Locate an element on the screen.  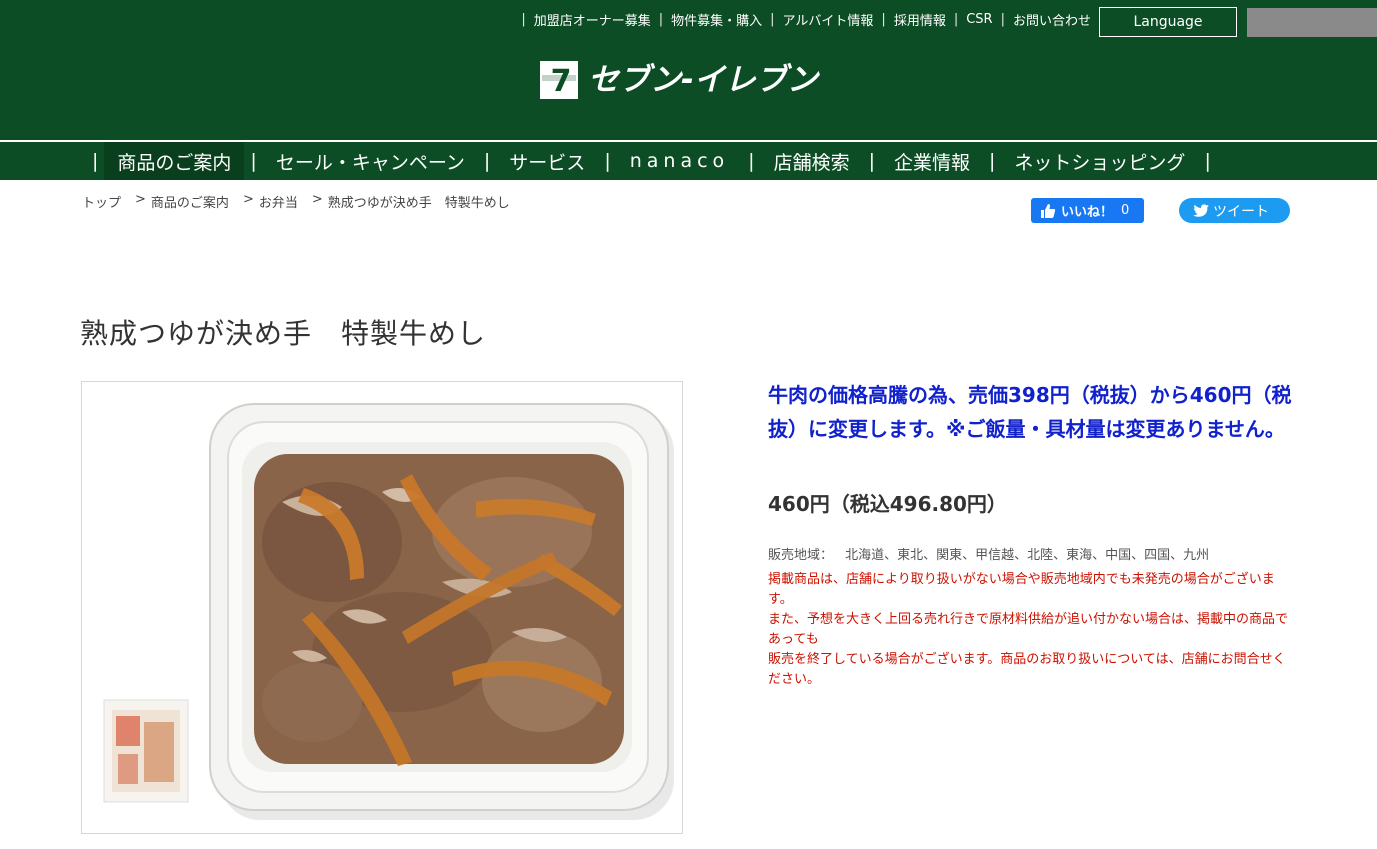
seven-eleven-logo-mark: 7 is located at coordinates (559, 80).